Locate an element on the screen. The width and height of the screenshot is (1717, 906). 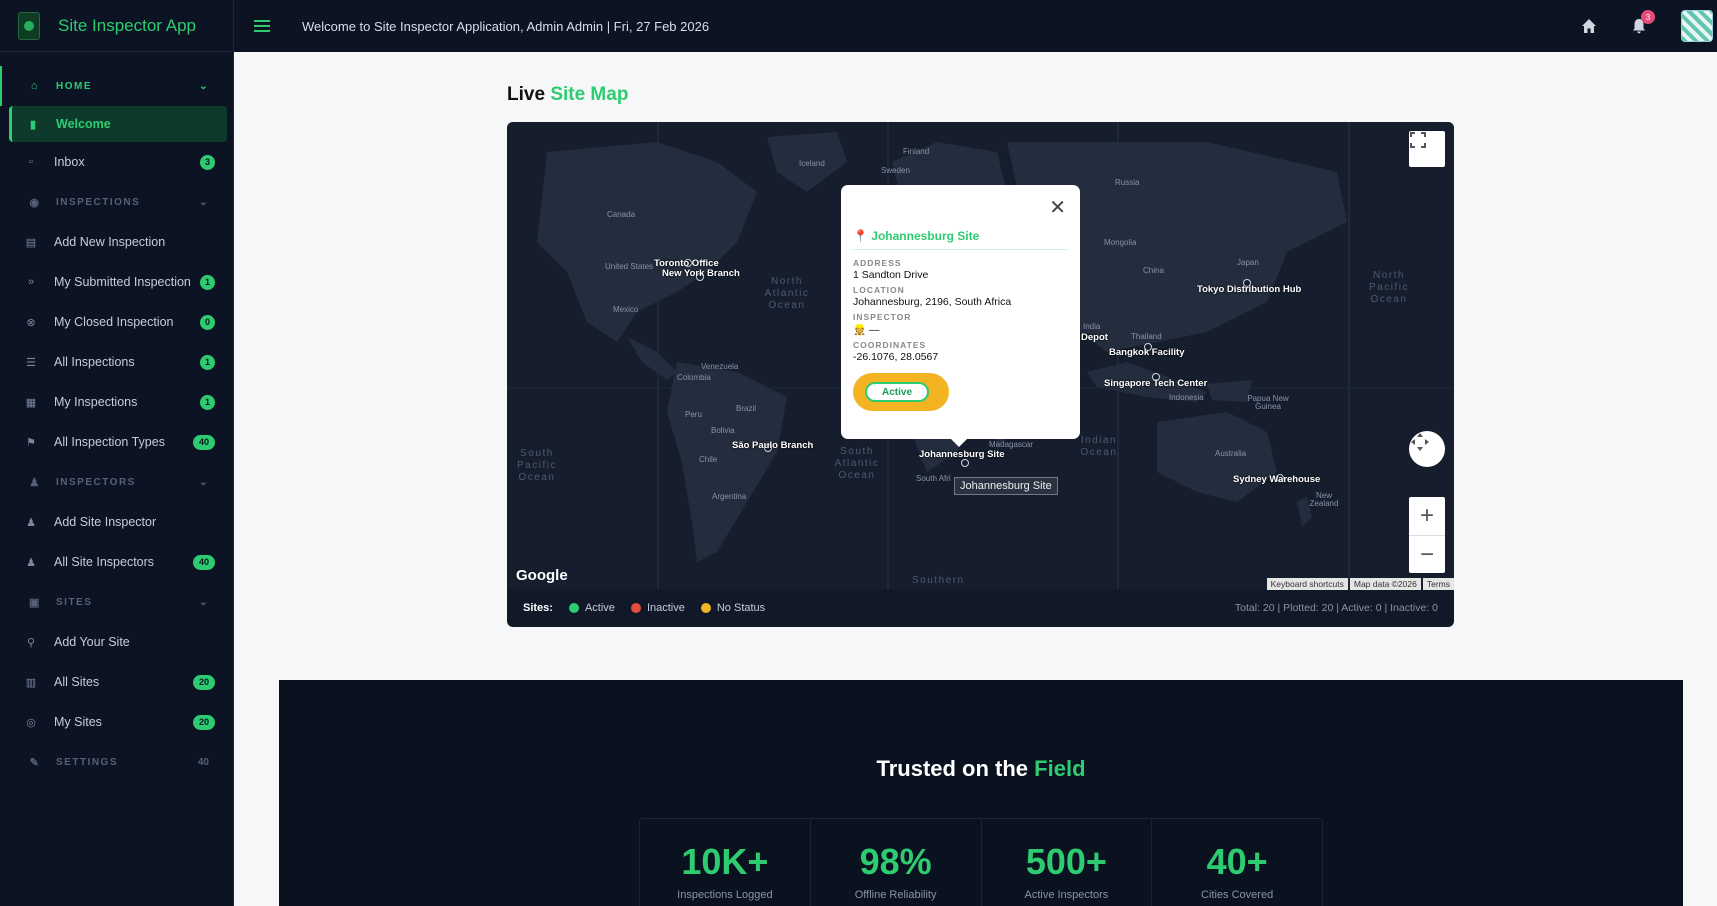
brand: Site Inspector App is located at coordinates (116, 26).